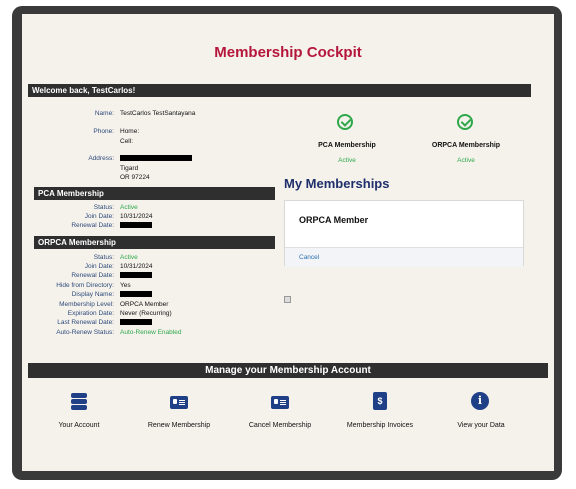 Image resolution: width=576 pixels, height=489 pixels. Describe the element at coordinates (129, 207) in the screenshot. I see `pca-status-value: Active` at that location.